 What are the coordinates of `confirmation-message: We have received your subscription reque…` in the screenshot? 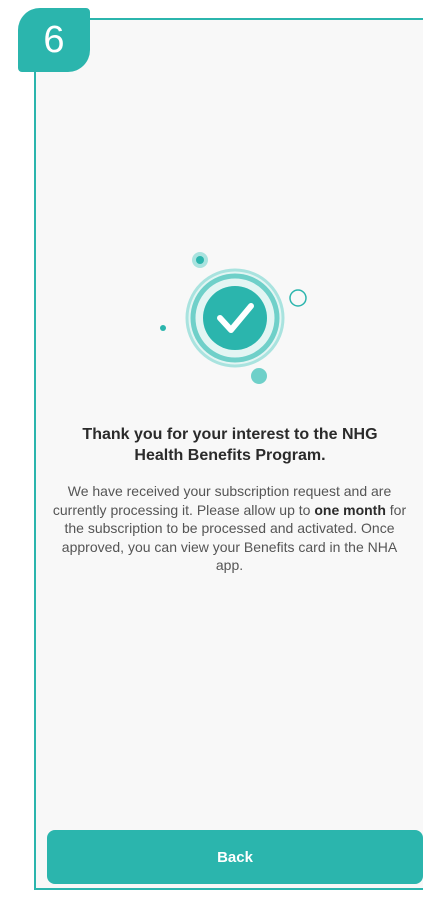 It's located at (229, 528).